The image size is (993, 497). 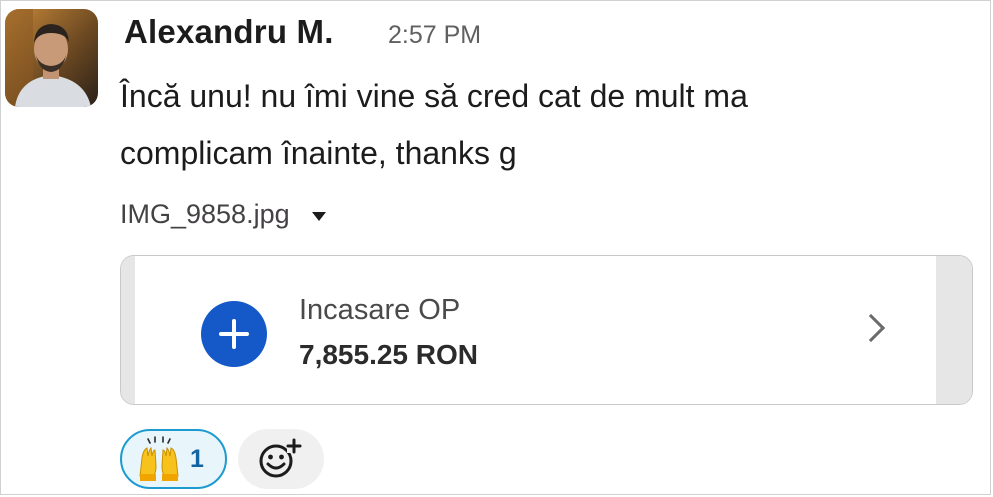 I want to click on transaction-amount: 7,855.25 RON, so click(x=388, y=354).